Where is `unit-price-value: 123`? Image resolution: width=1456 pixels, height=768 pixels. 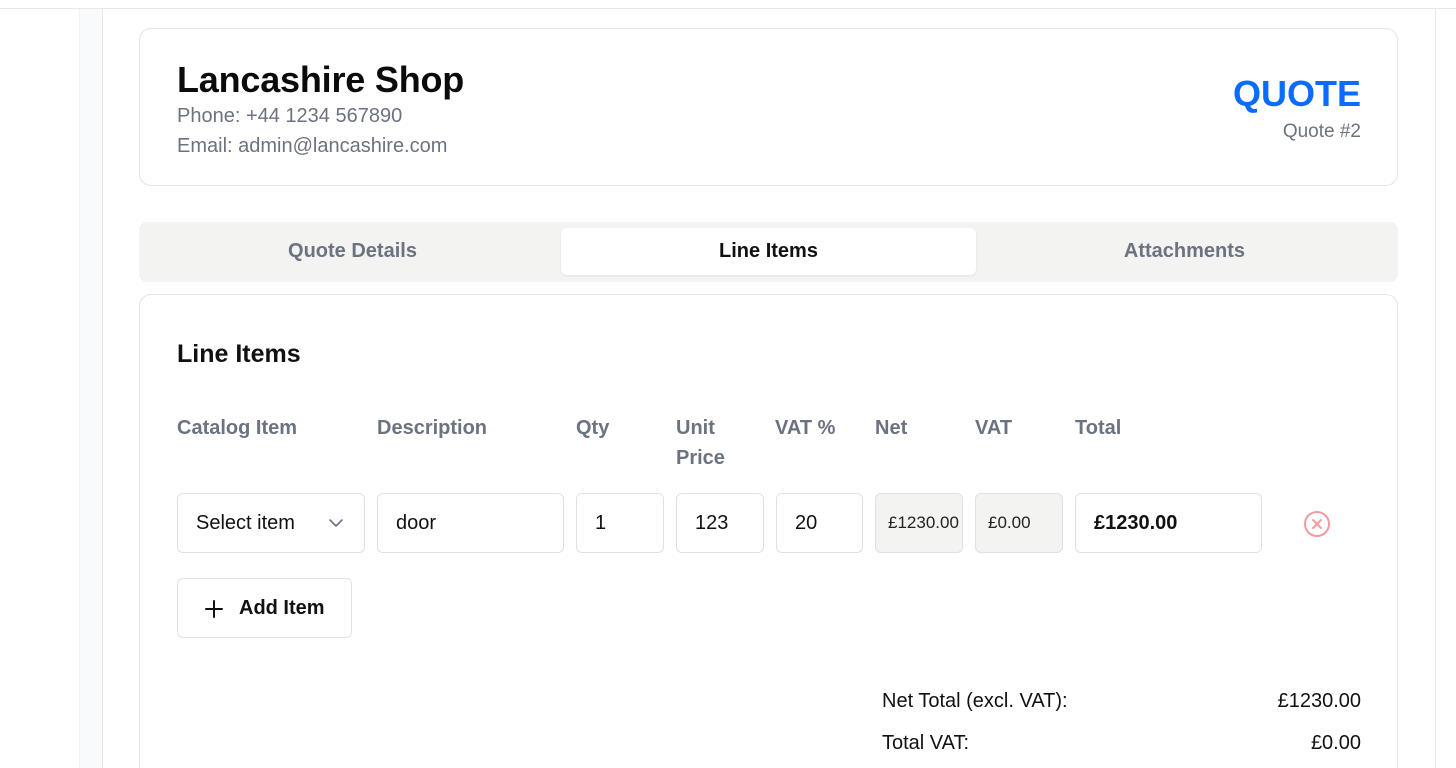
unit-price-value: 123 is located at coordinates (712, 522).